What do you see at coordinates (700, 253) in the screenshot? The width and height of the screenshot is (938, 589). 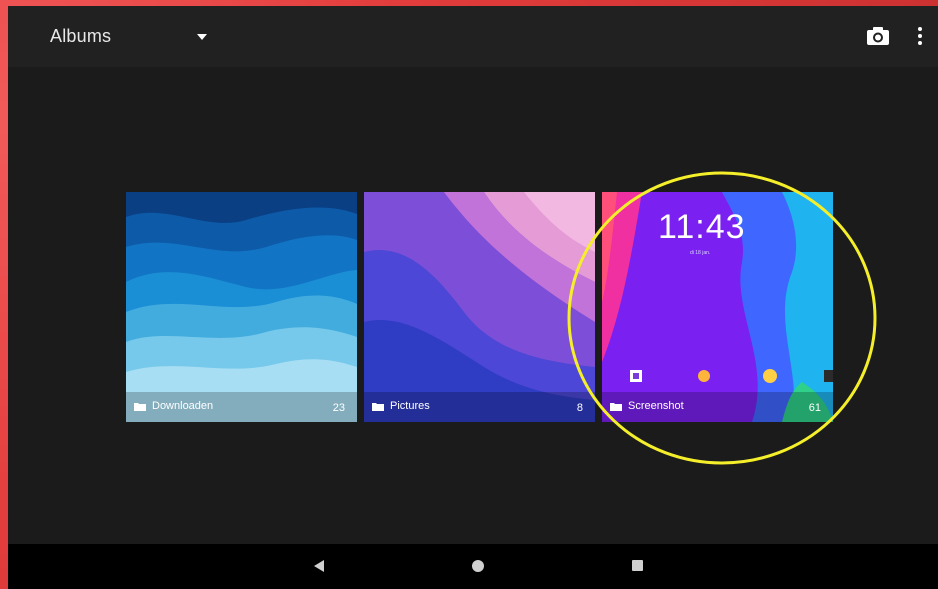 I see `lockscreen-date: di 18 jan.` at bounding box center [700, 253].